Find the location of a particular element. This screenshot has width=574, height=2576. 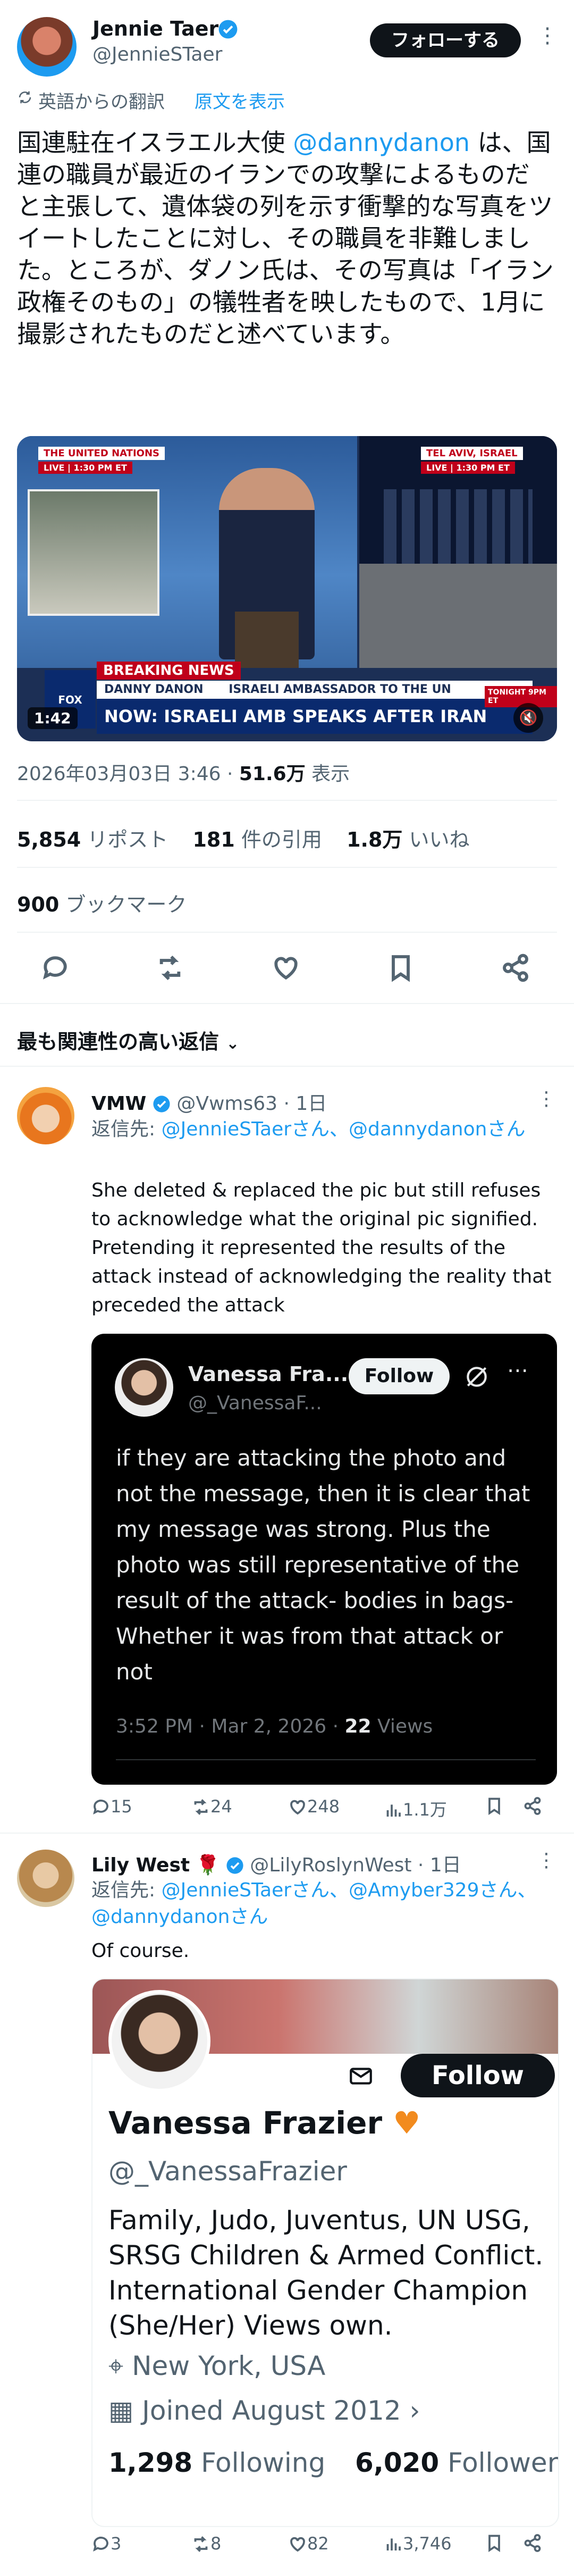

replying-to-mentions: @JennieSTaerさん、@dannydanonさん is located at coordinates (344, 1129).